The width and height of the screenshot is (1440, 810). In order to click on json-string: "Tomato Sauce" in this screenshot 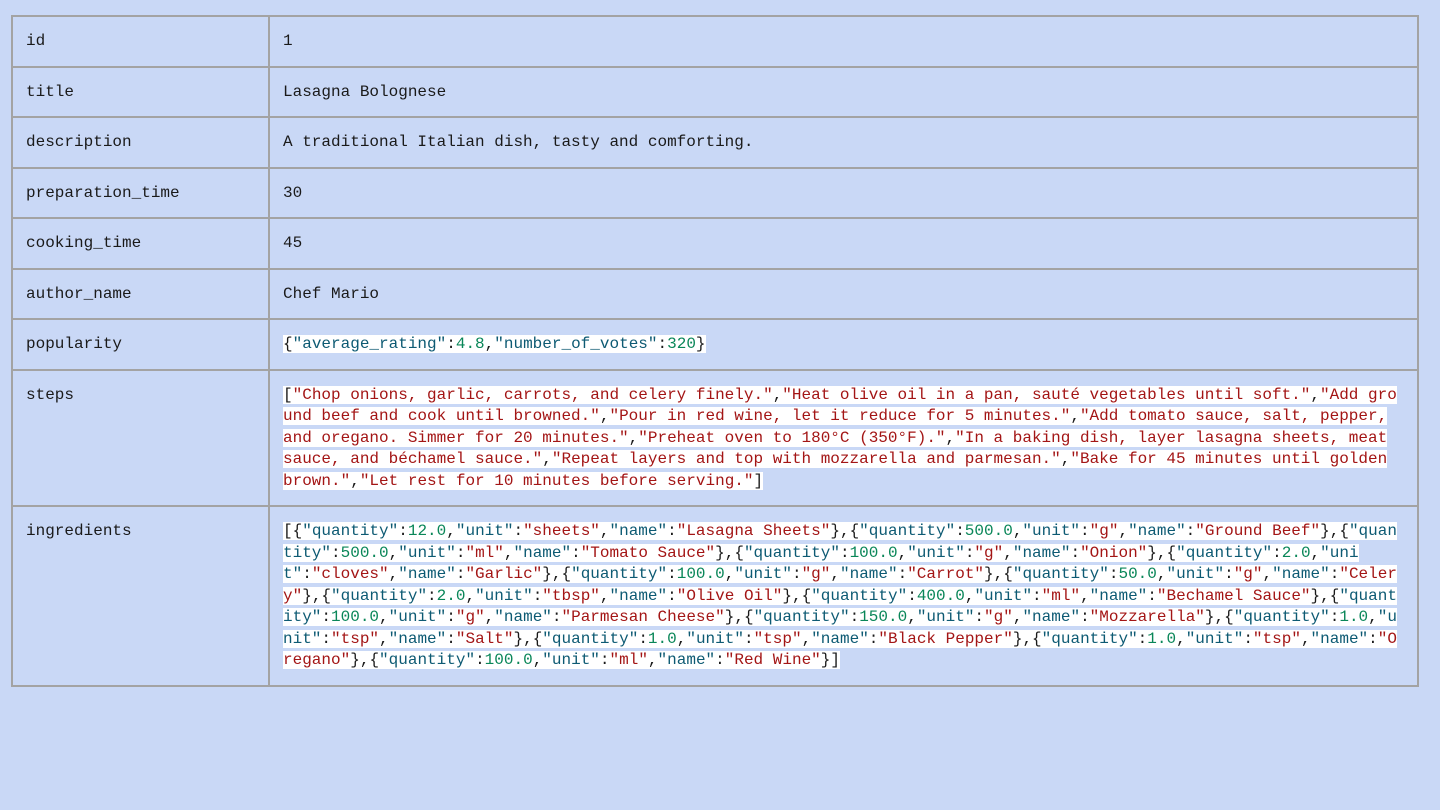, I will do `click(648, 552)`.